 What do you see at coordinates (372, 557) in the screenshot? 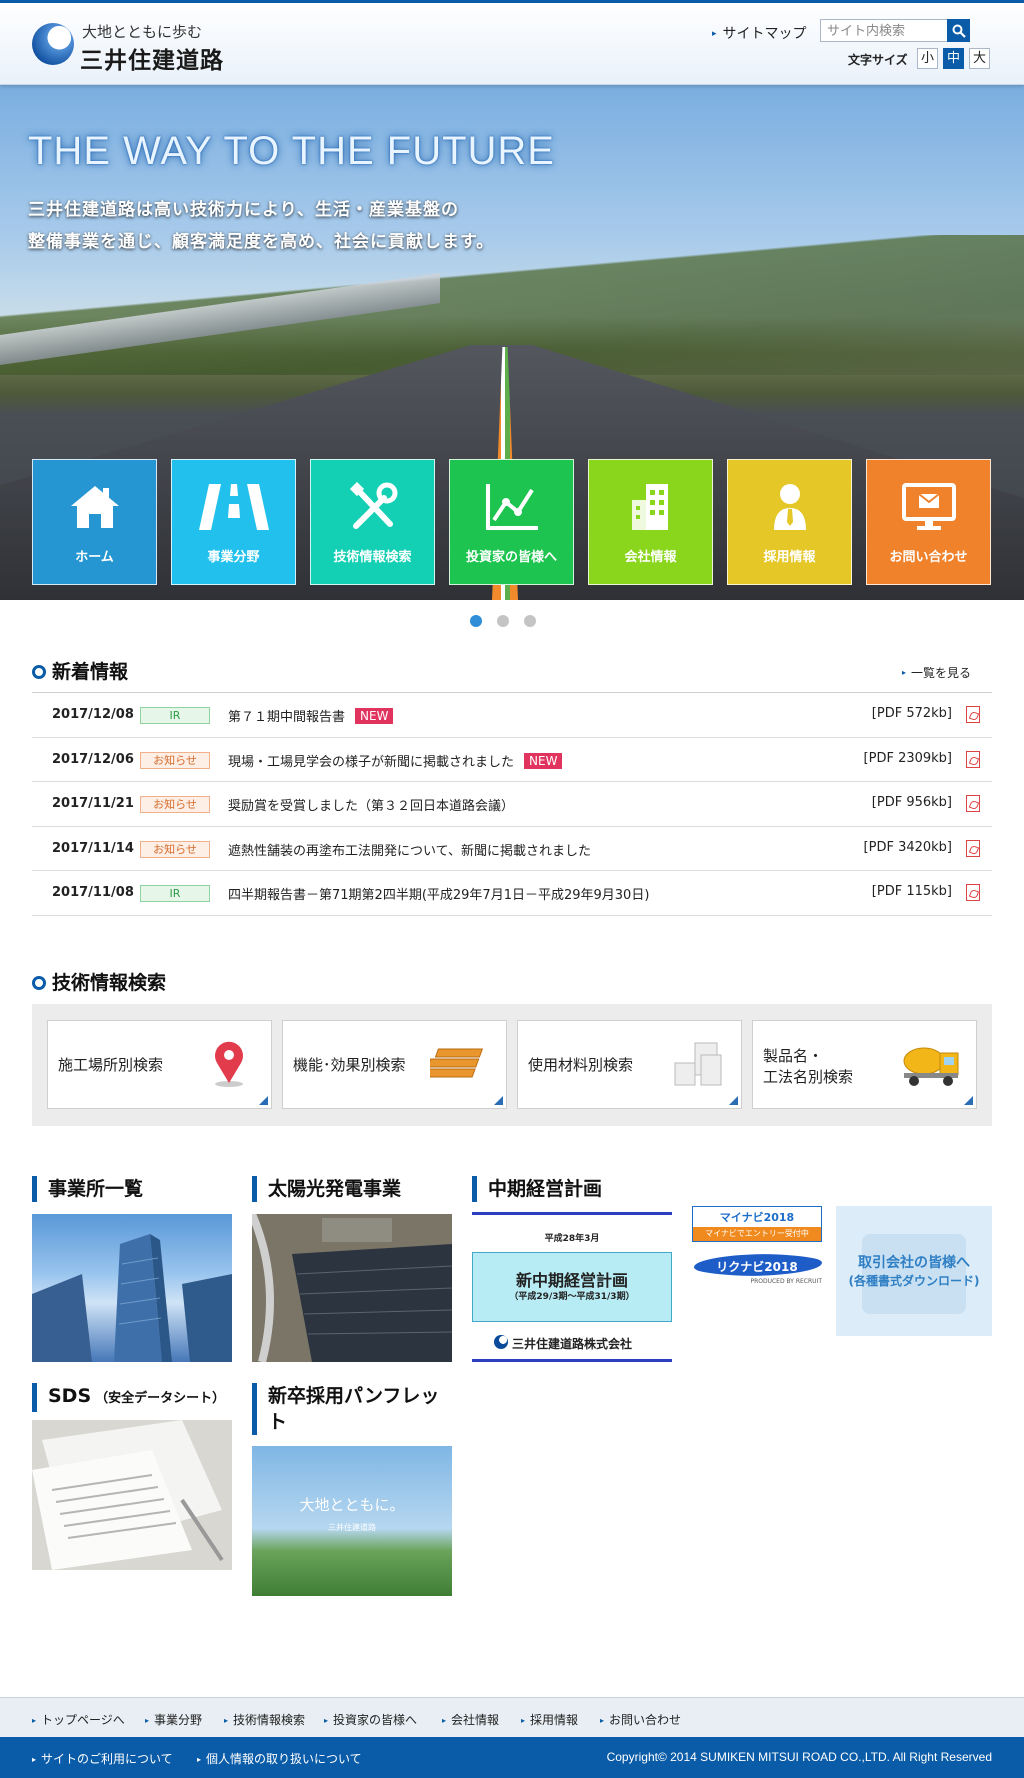
I see `tile-tech-search-label: 技術情報検索` at bounding box center [372, 557].